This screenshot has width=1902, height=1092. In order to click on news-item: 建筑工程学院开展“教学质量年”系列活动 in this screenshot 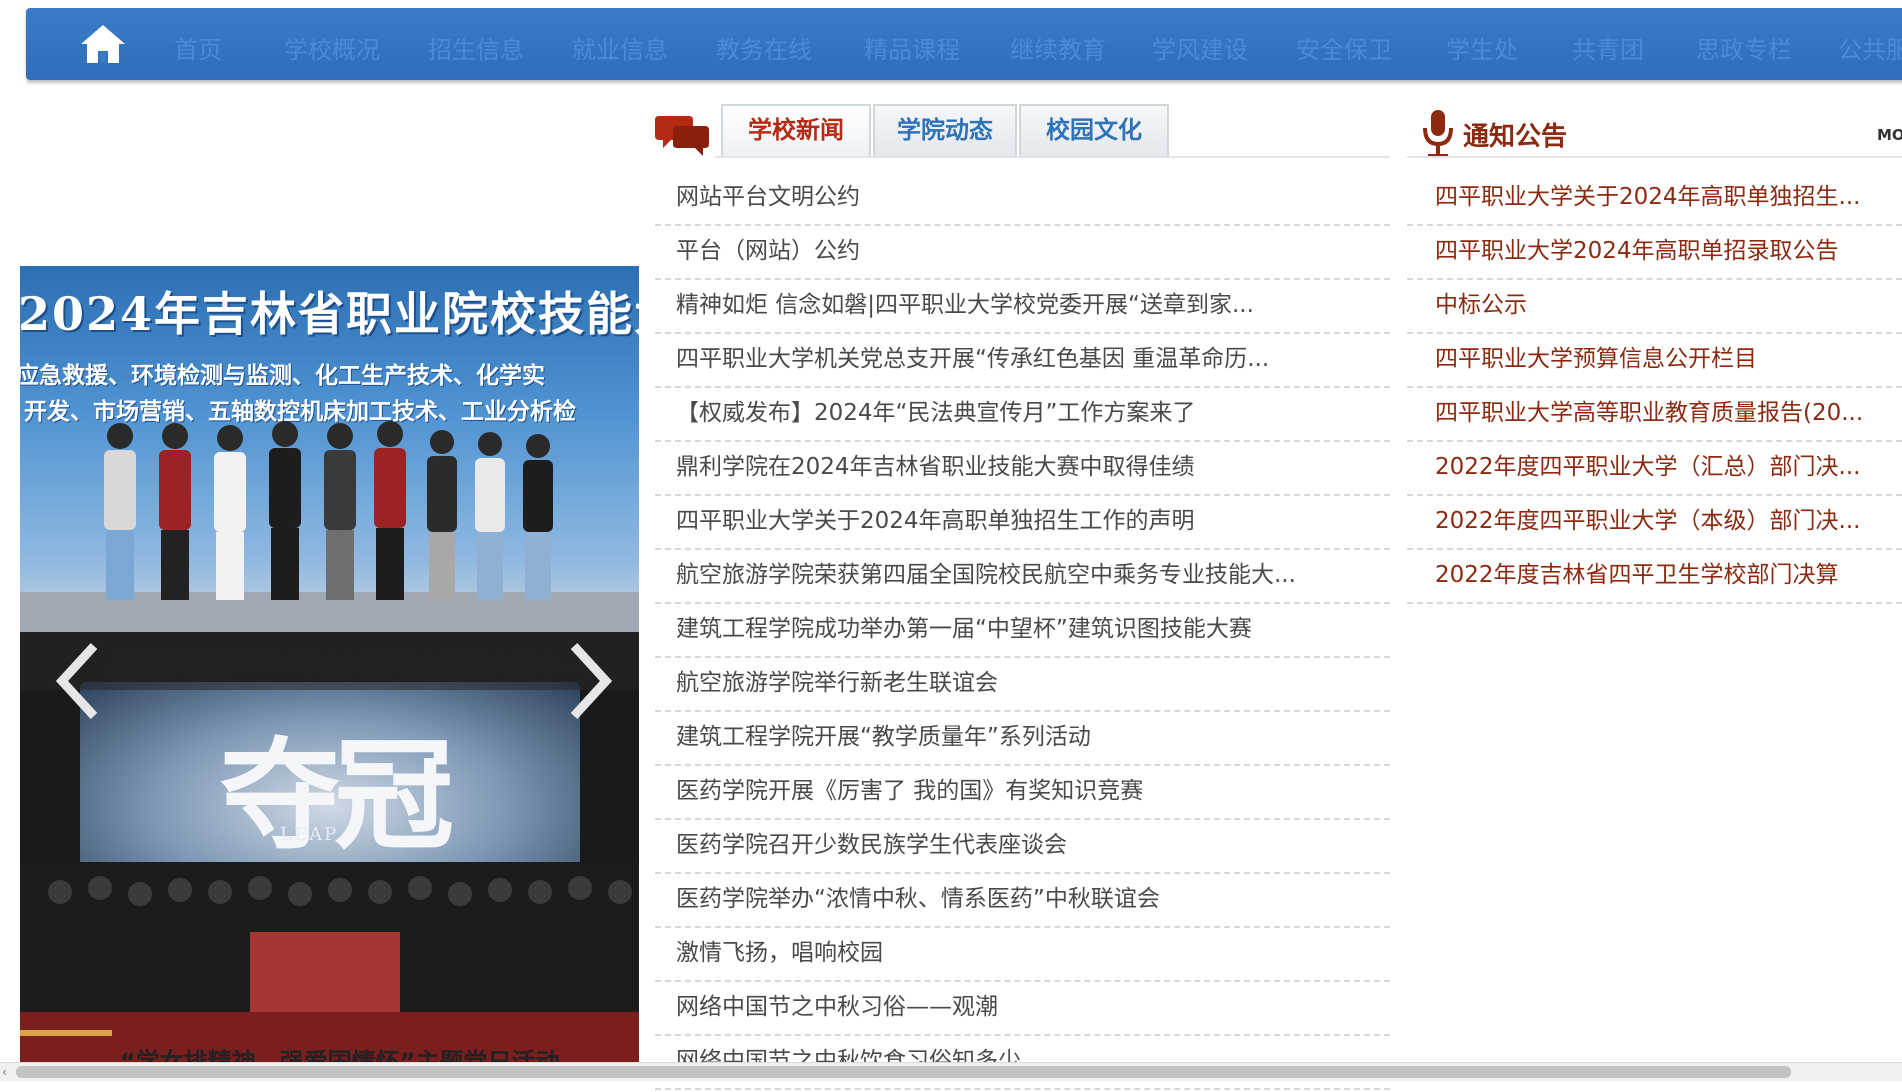, I will do `click(1022, 740)`.